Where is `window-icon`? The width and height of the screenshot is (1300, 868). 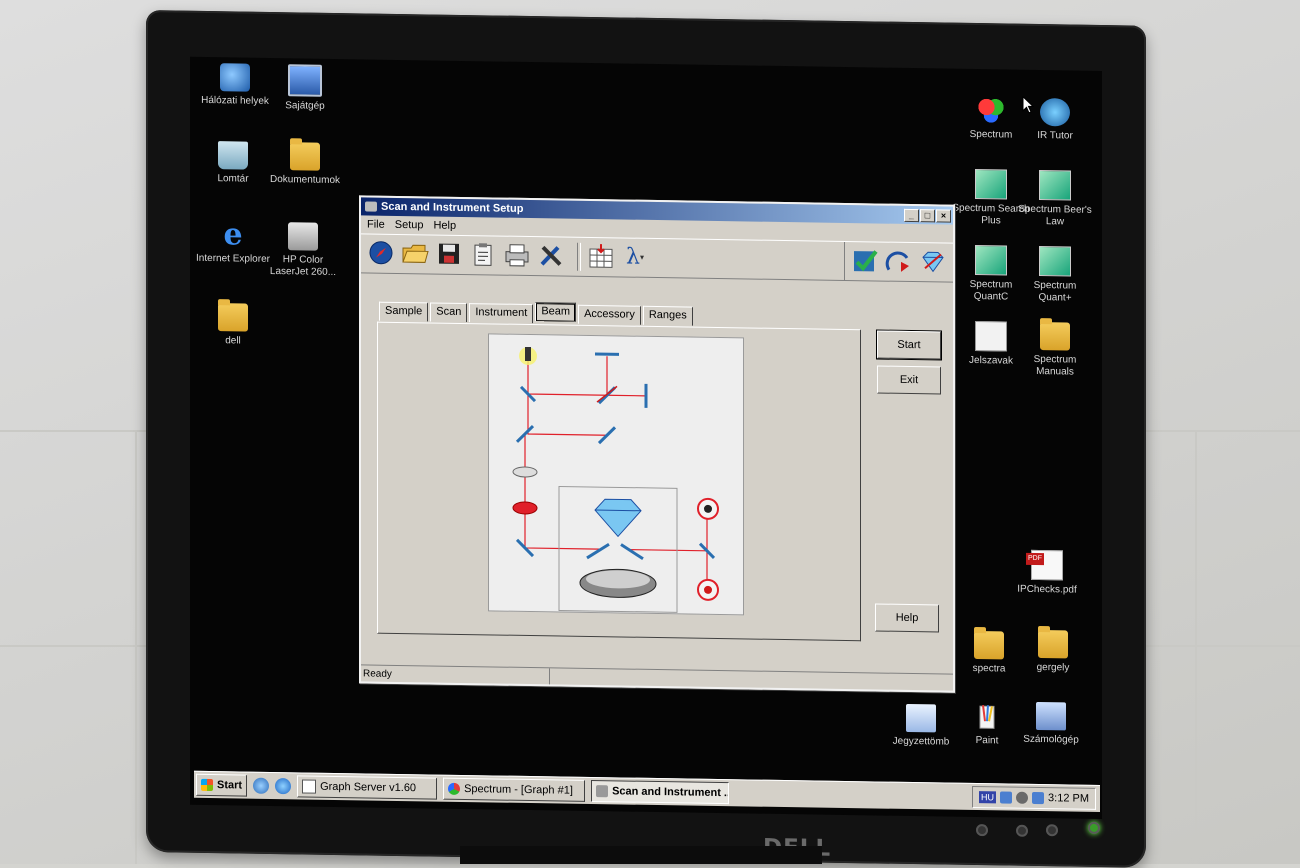 window-icon is located at coordinates (309, 786).